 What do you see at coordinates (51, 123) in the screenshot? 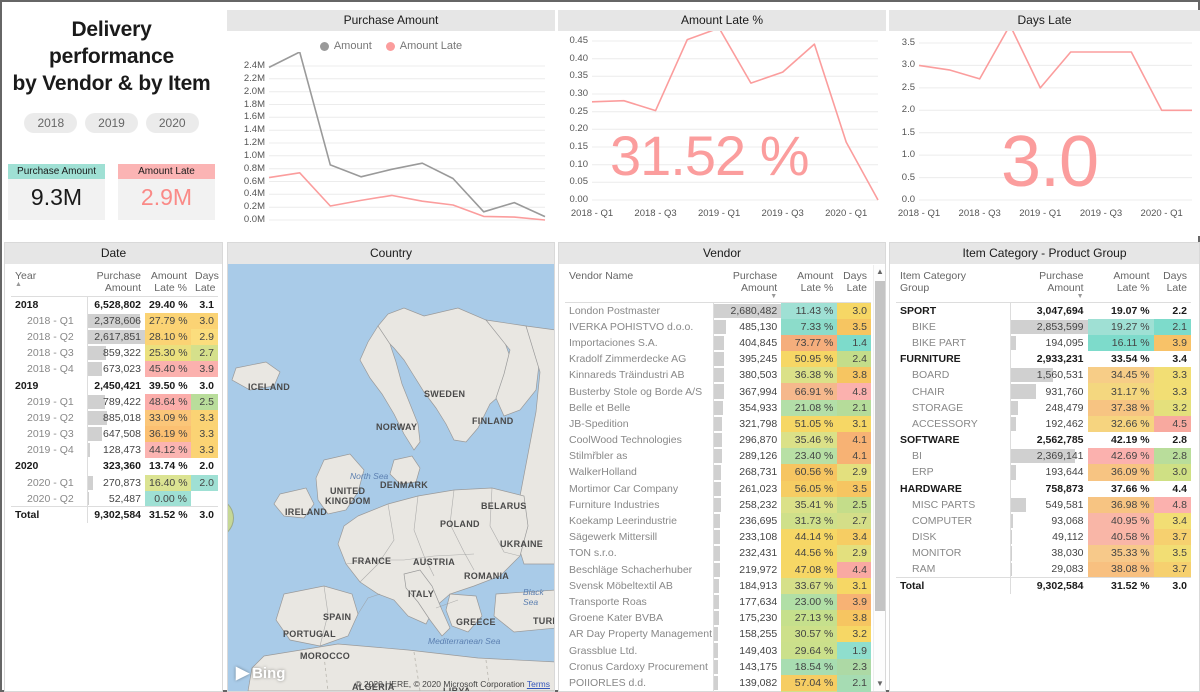
I see `year-chip-2018: 2018` at bounding box center [51, 123].